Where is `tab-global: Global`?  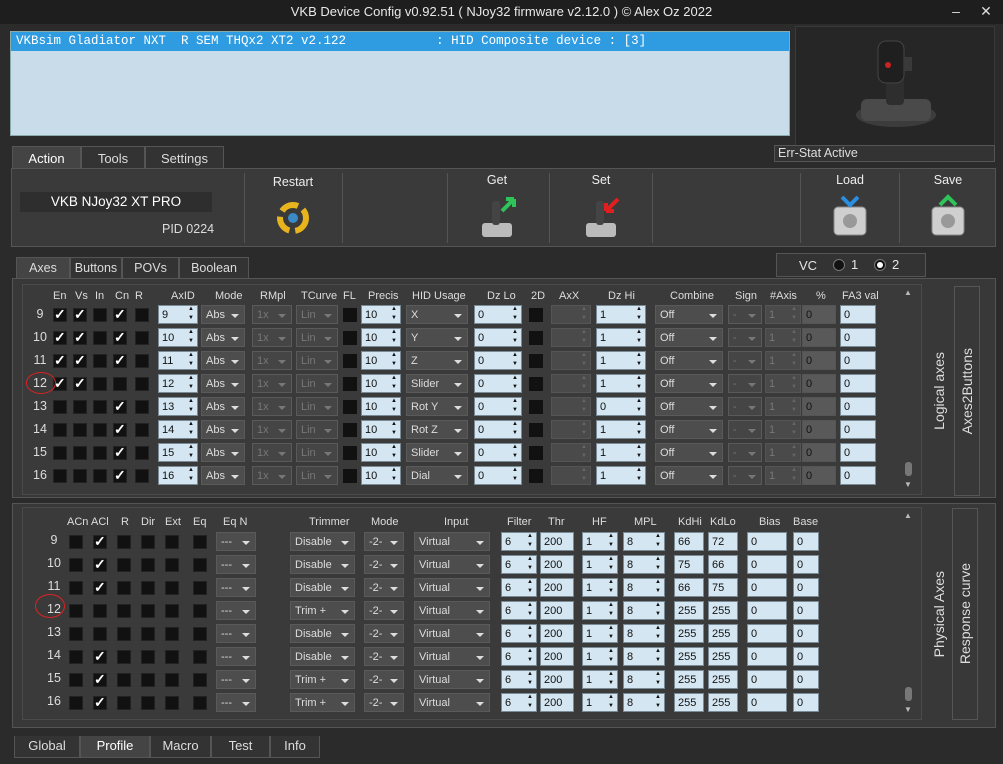
tab-global: Global is located at coordinates (47, 747).